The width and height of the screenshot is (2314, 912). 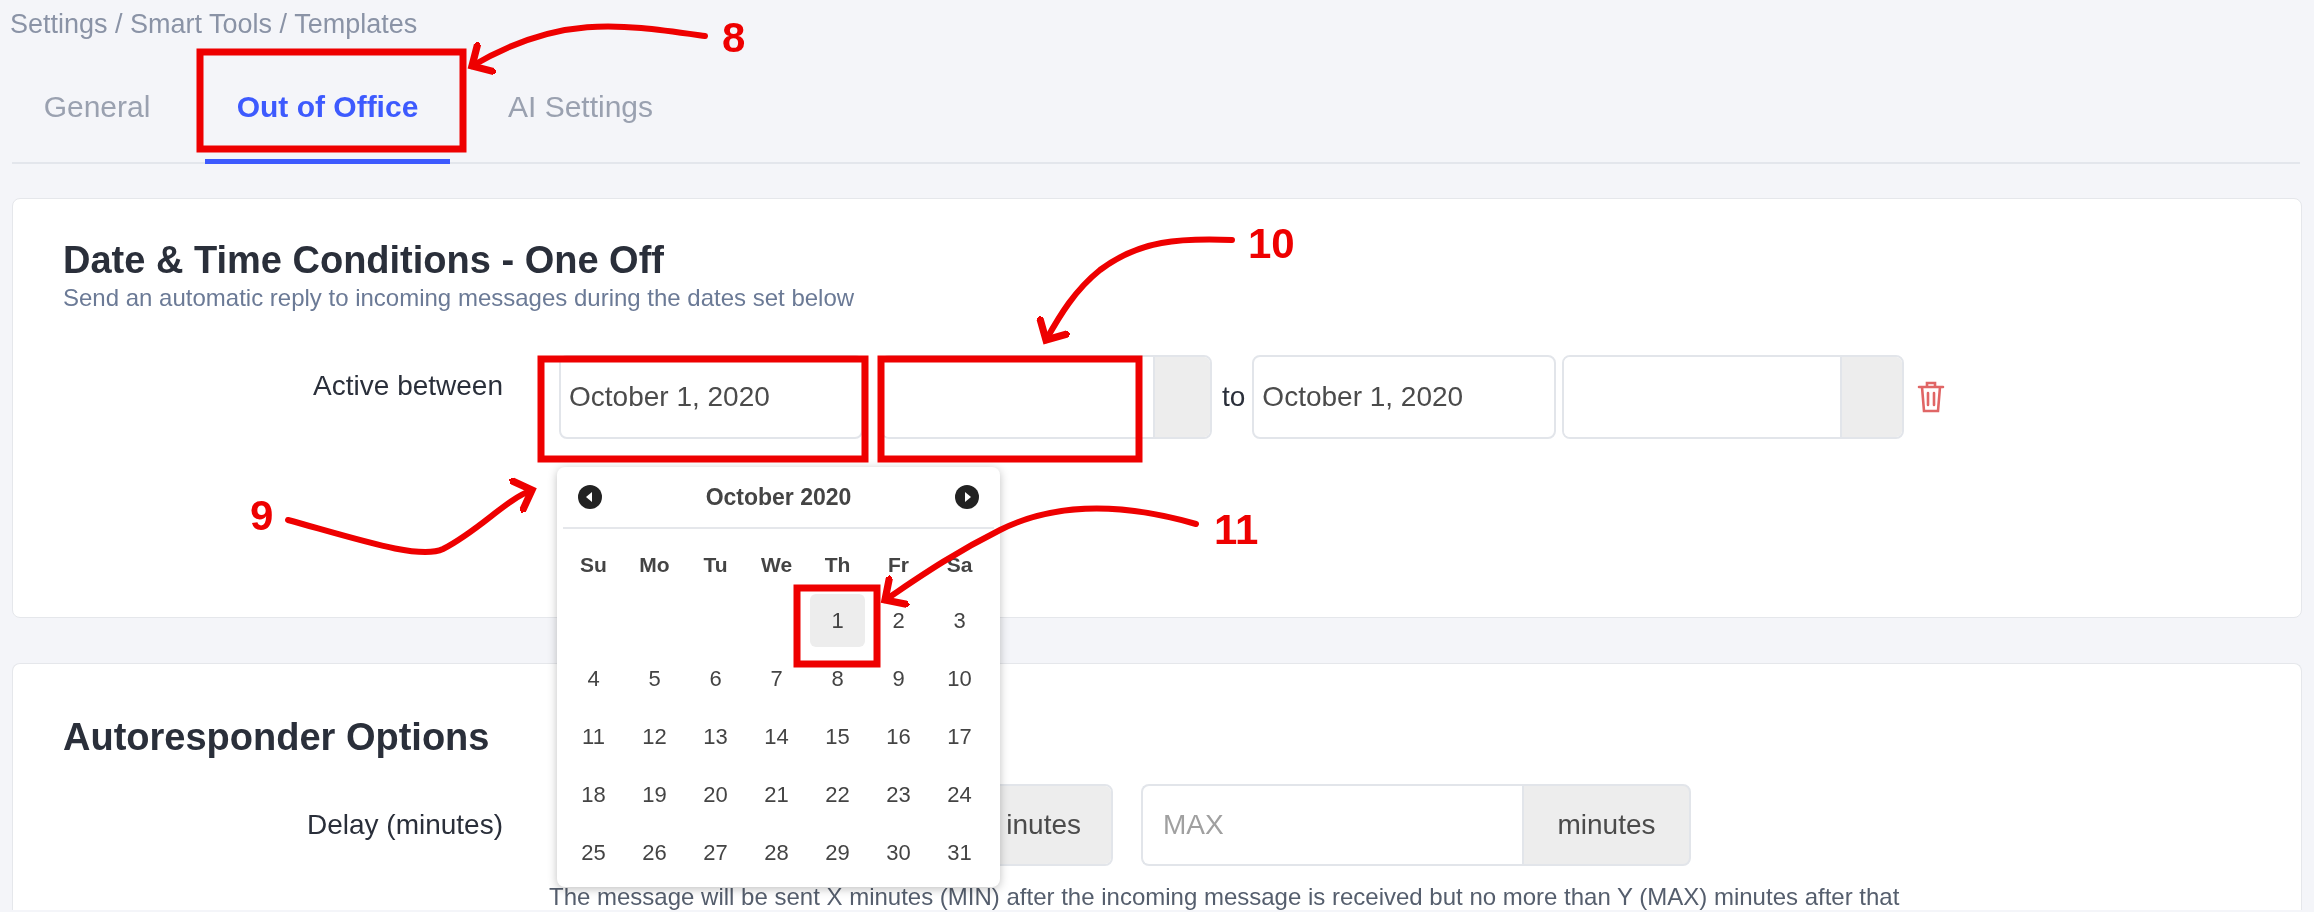 What do you see at coordinates (404, 825) in the screenshot?
I see `field-label: Delay (minutes)` at bounding box center [404, 825].